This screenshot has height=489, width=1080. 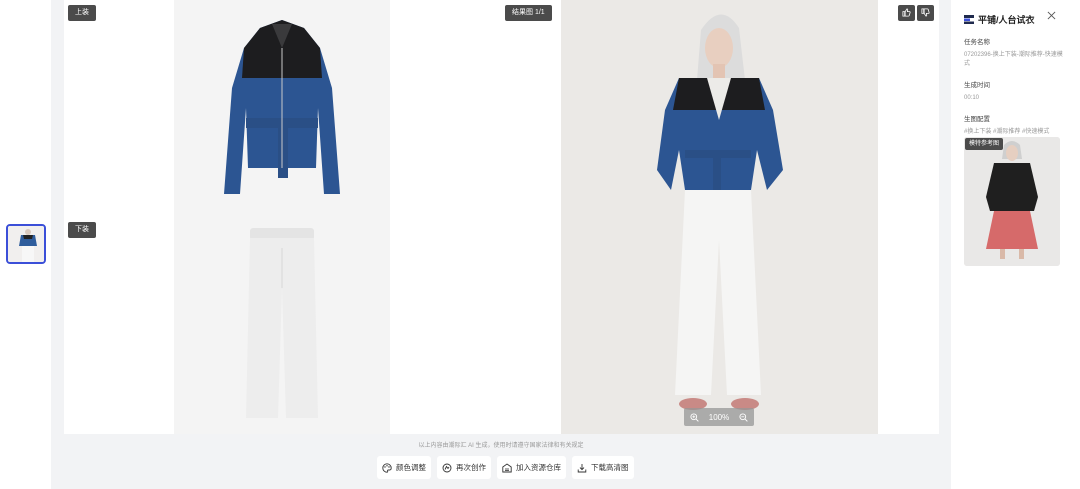 I want to click on close-button, so click(x=1051, y=17).